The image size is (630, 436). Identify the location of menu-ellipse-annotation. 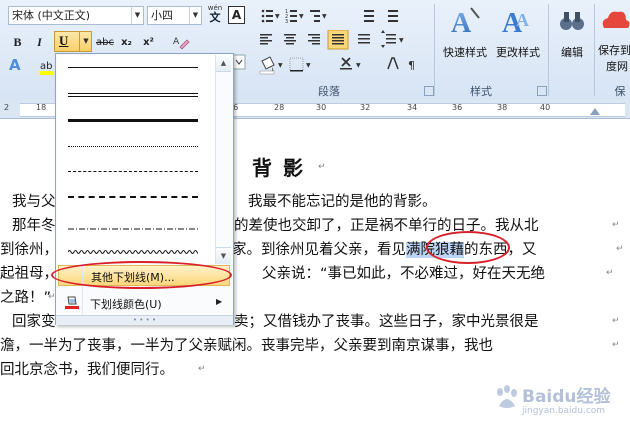
(141, 275).